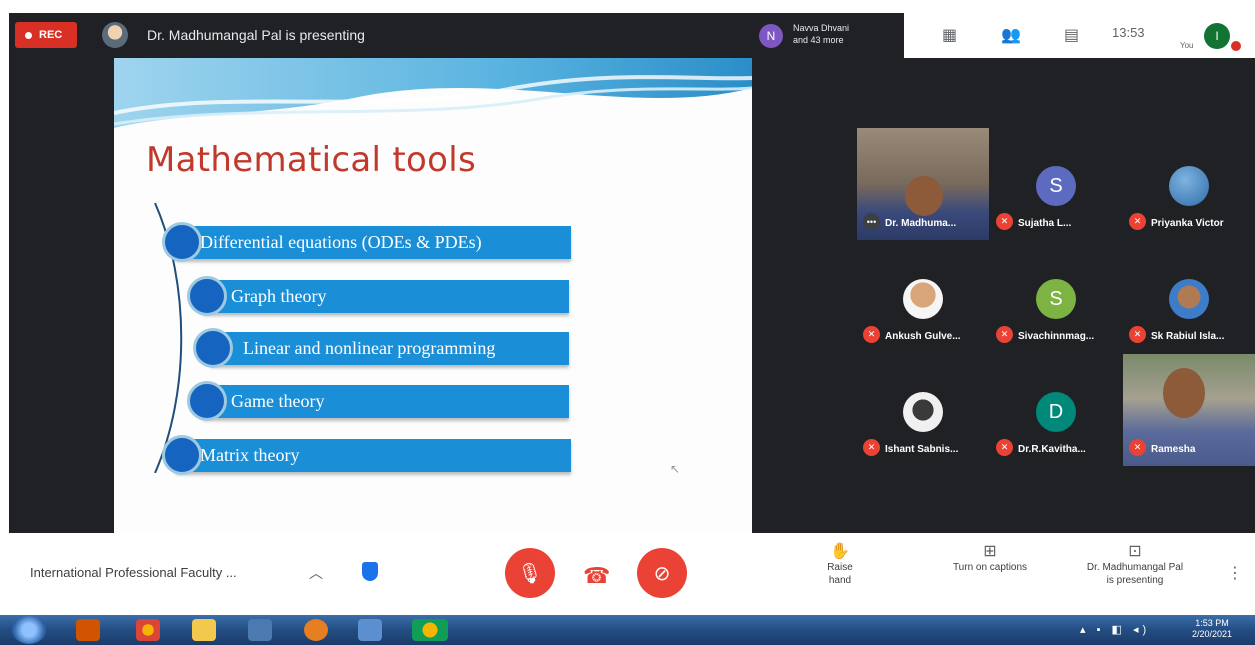 The width and height of the screenshot is (1255, 645). Describe the element at coordinates (990, 567) in the screenshot. I see `captions-label: Turn on captions` at that location.